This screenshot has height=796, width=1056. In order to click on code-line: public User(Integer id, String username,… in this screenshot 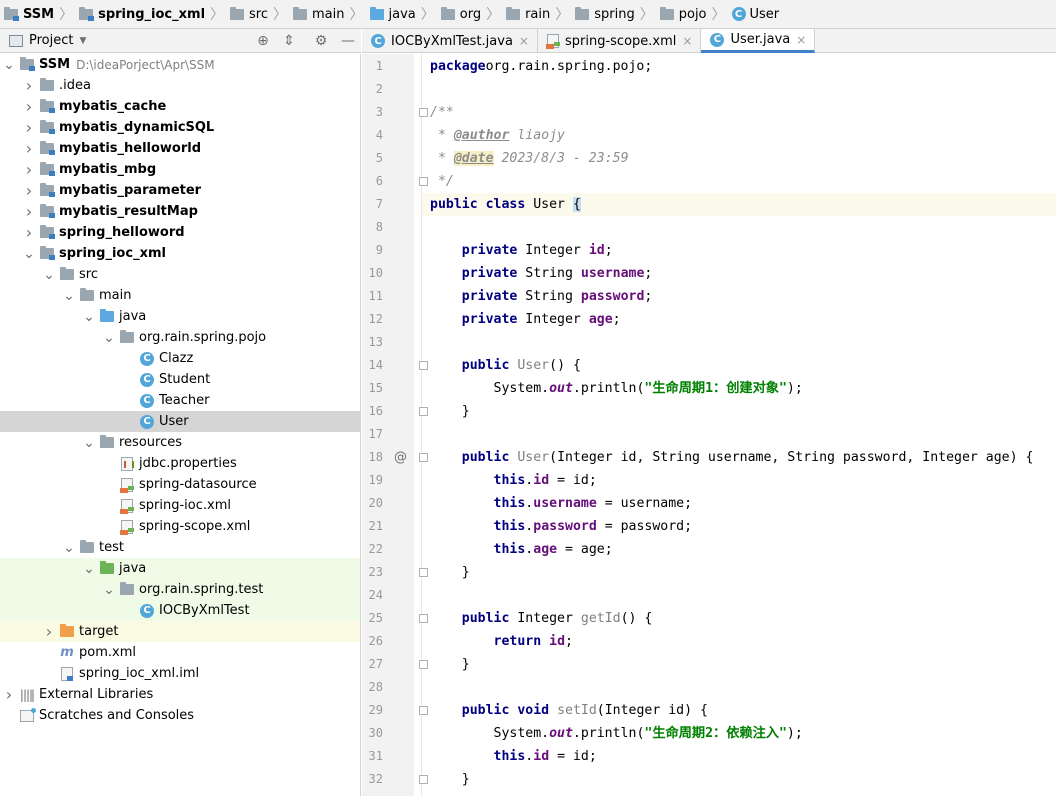, I will do `click(739, 457)`.